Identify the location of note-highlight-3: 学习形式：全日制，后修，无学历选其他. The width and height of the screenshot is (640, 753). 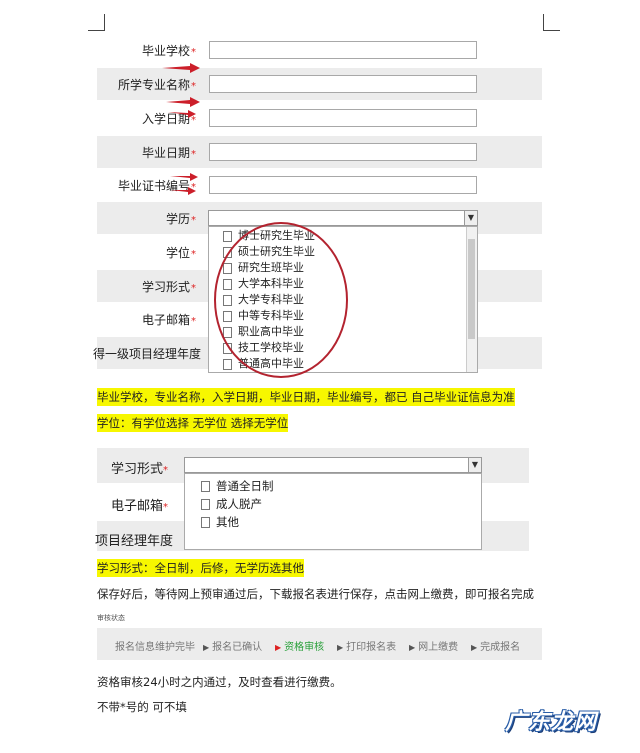
(200, 568).